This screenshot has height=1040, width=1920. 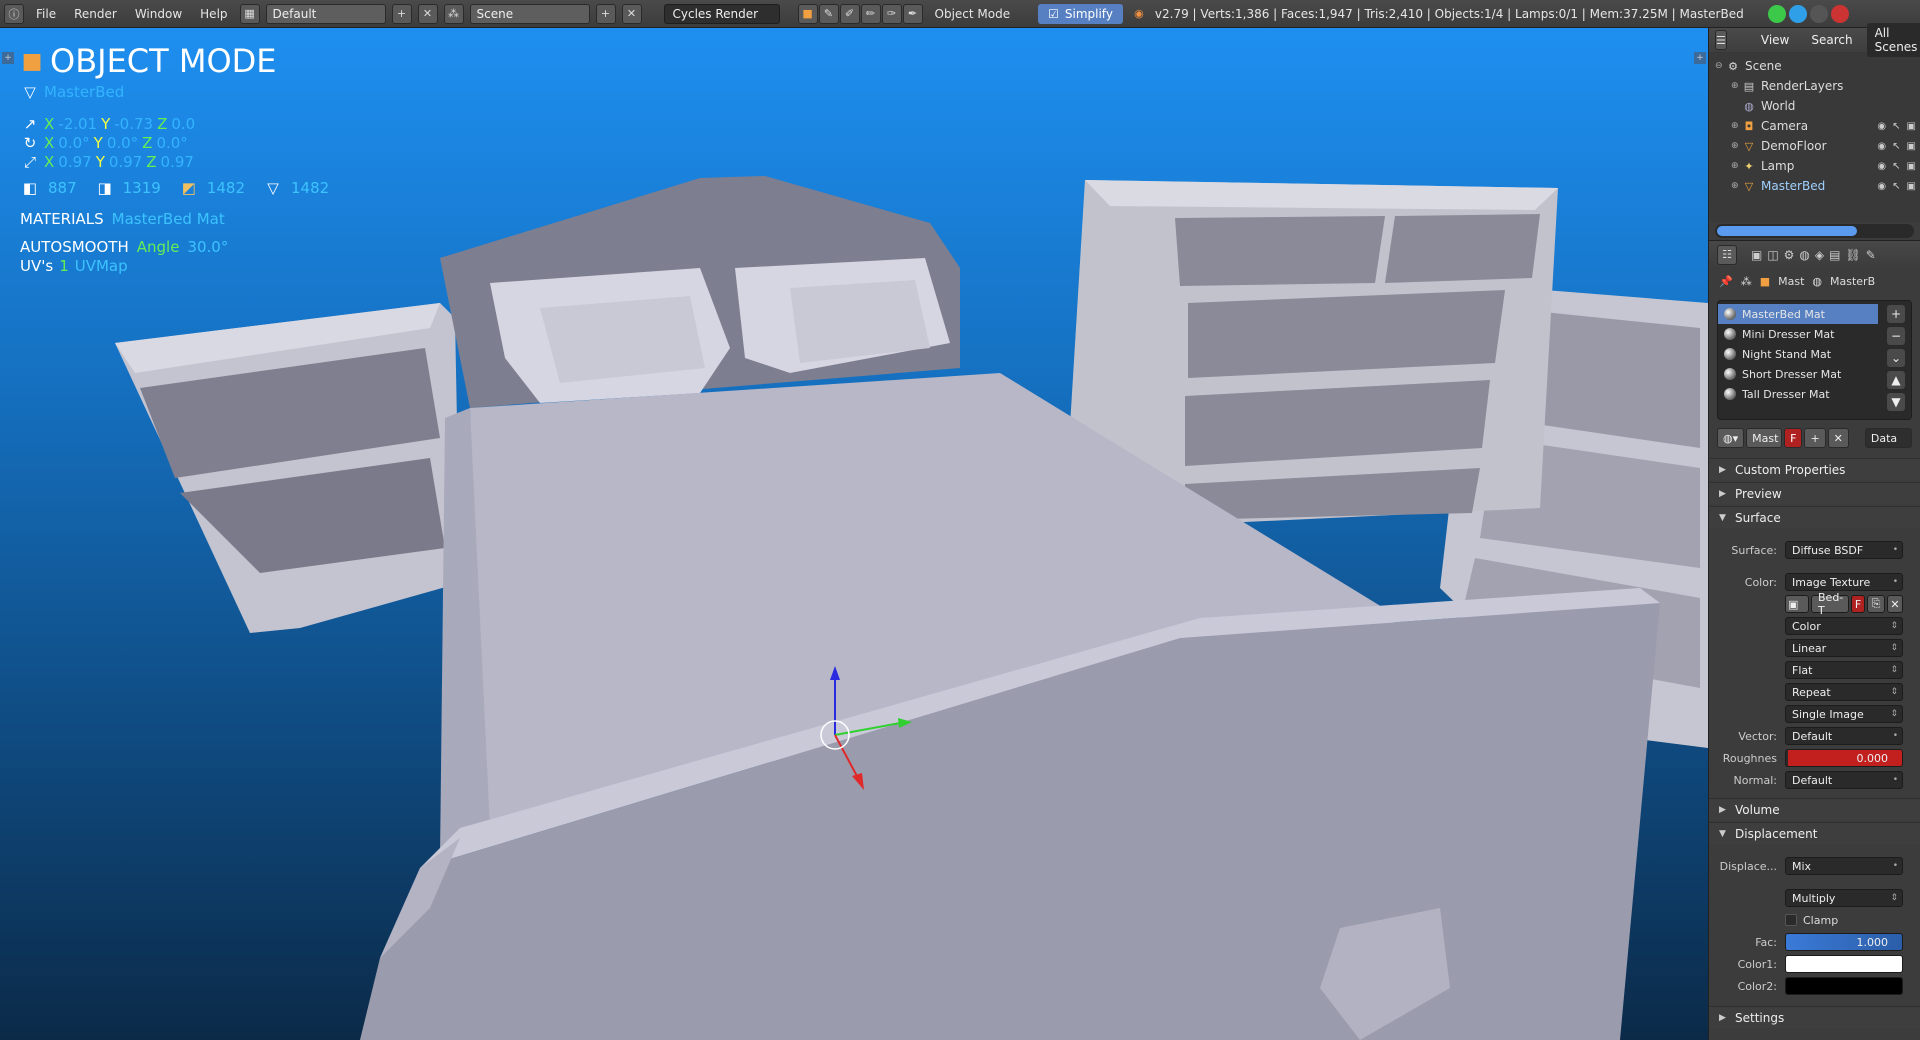 I want to click on collapse-icon: ⊖, so click(x=1720, y=66).